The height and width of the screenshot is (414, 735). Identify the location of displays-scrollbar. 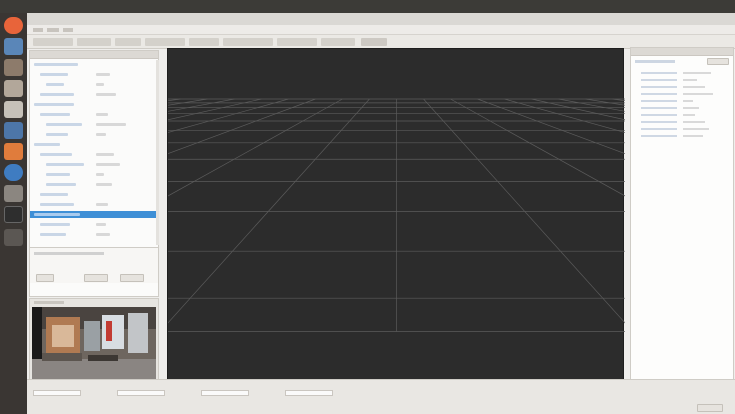
(157, 152).